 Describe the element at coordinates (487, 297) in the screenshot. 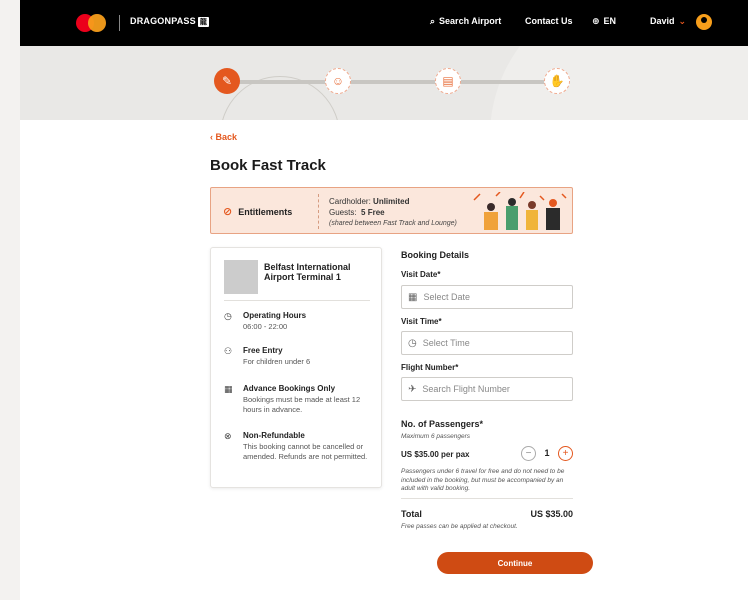

I see `visit-date-field: ▦ Select Date` at that location.